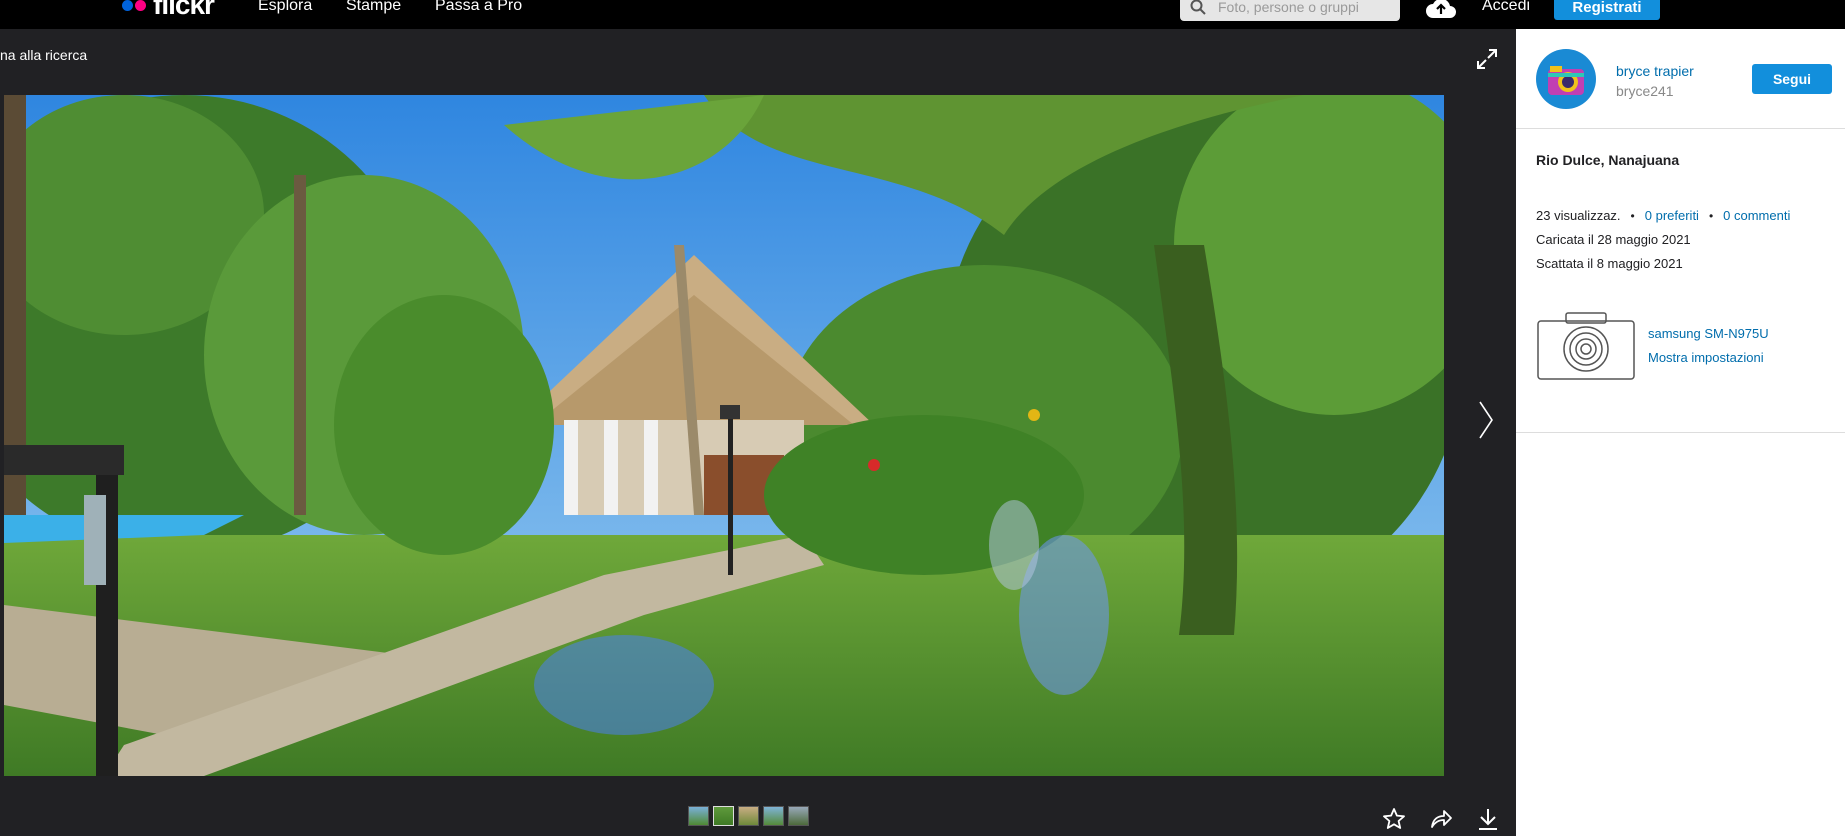  What do you see at coordinates (1672, 215) in the screenshot?
I see `favorites-link: 0 preferiti` at bounding box center [1672, 215].